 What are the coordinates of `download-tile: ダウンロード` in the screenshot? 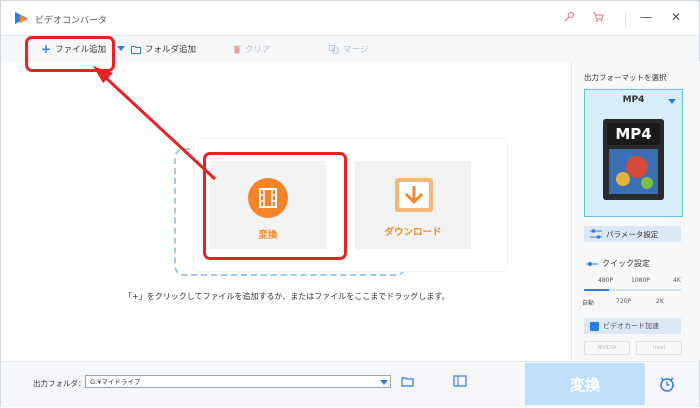 It's located at (413, 205).